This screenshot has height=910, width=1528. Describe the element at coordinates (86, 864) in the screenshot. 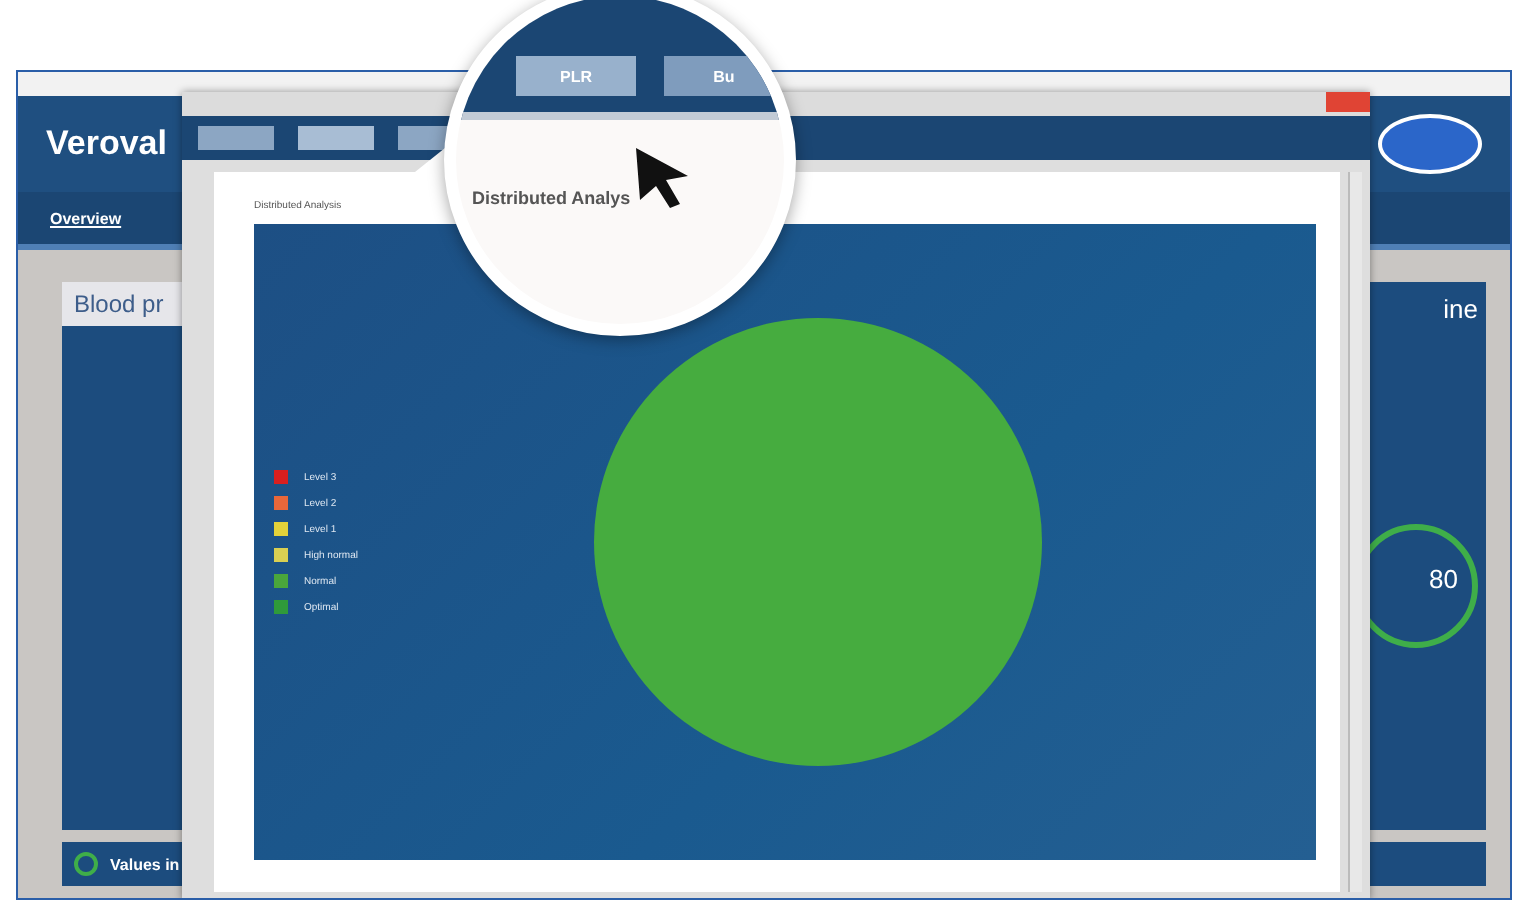

I see `status-icon` at that location.